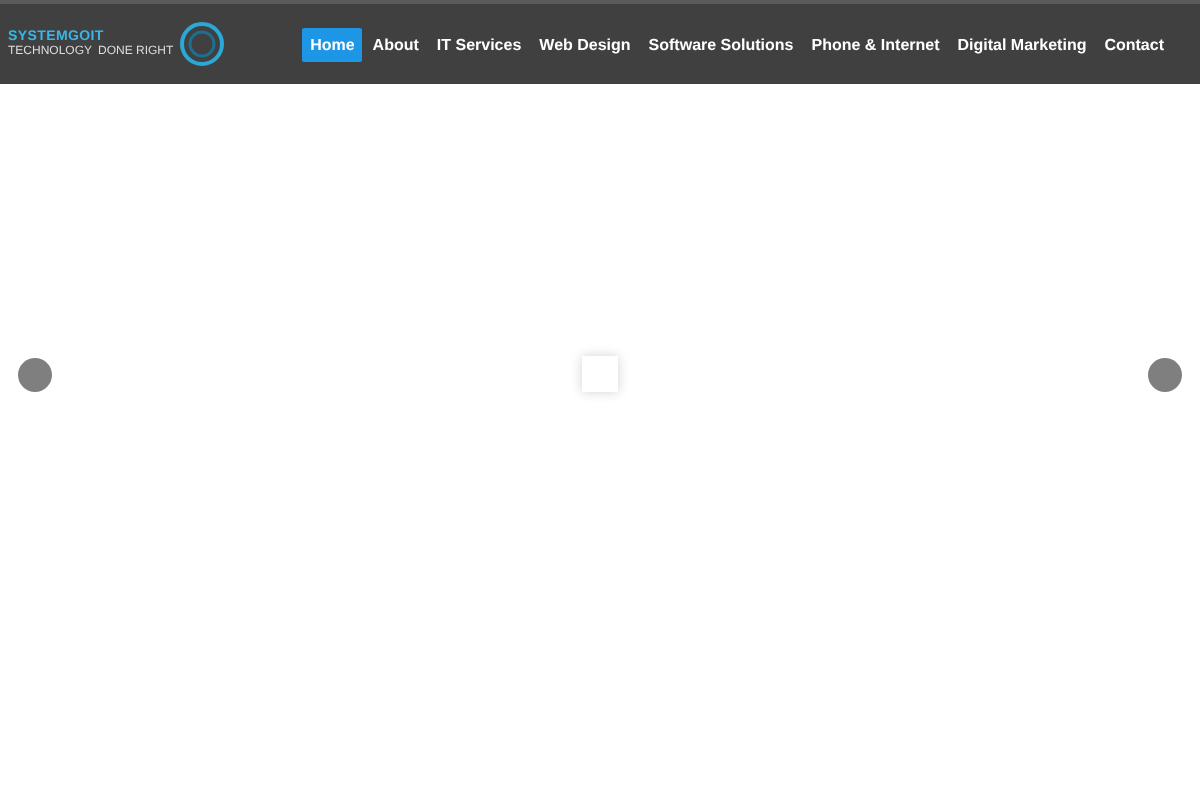 The image size is (1200, 800). What do you see at coordinates (1165, 375) in the screenshot?
I see `next-slide-button` at bounding box center [1165, 375].